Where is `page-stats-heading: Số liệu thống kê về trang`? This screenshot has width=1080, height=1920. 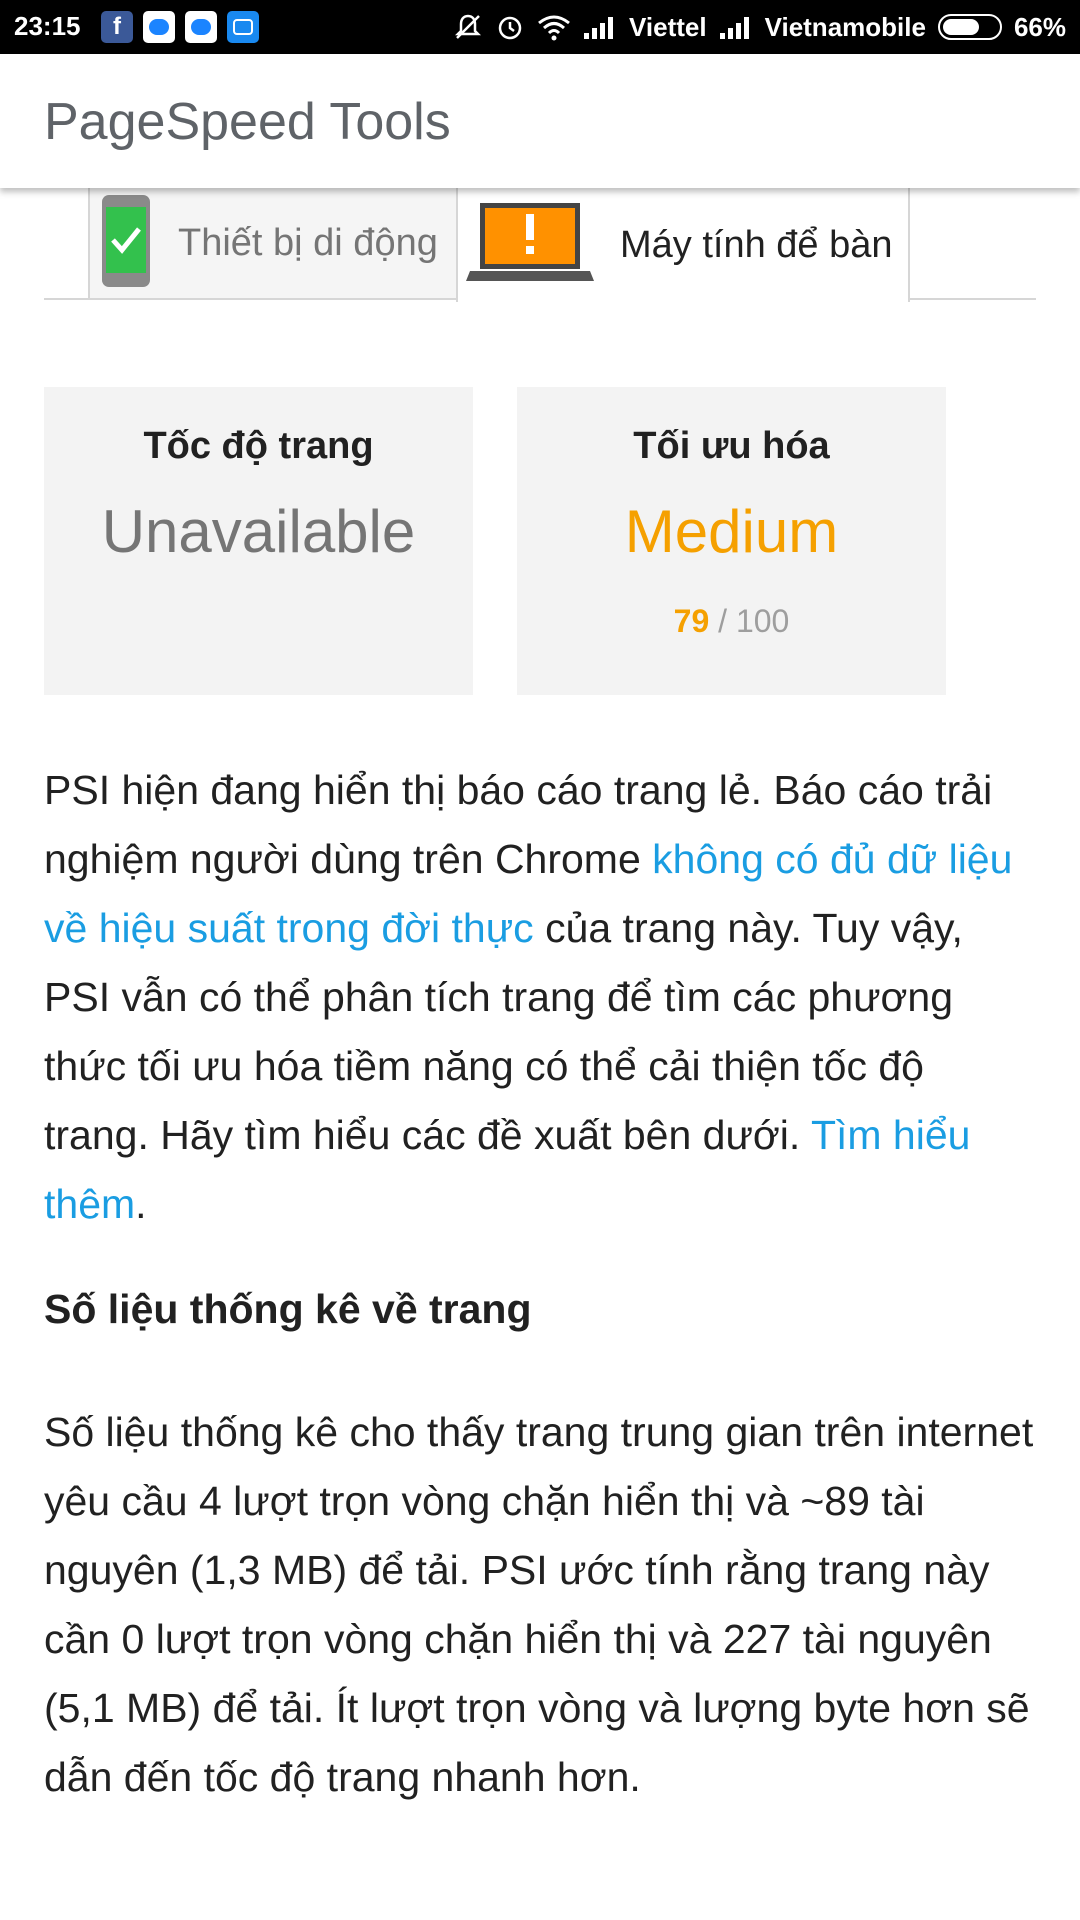
page-stats-heading: Số liệu thống kê về trang is located at coordinates (288, 1309).